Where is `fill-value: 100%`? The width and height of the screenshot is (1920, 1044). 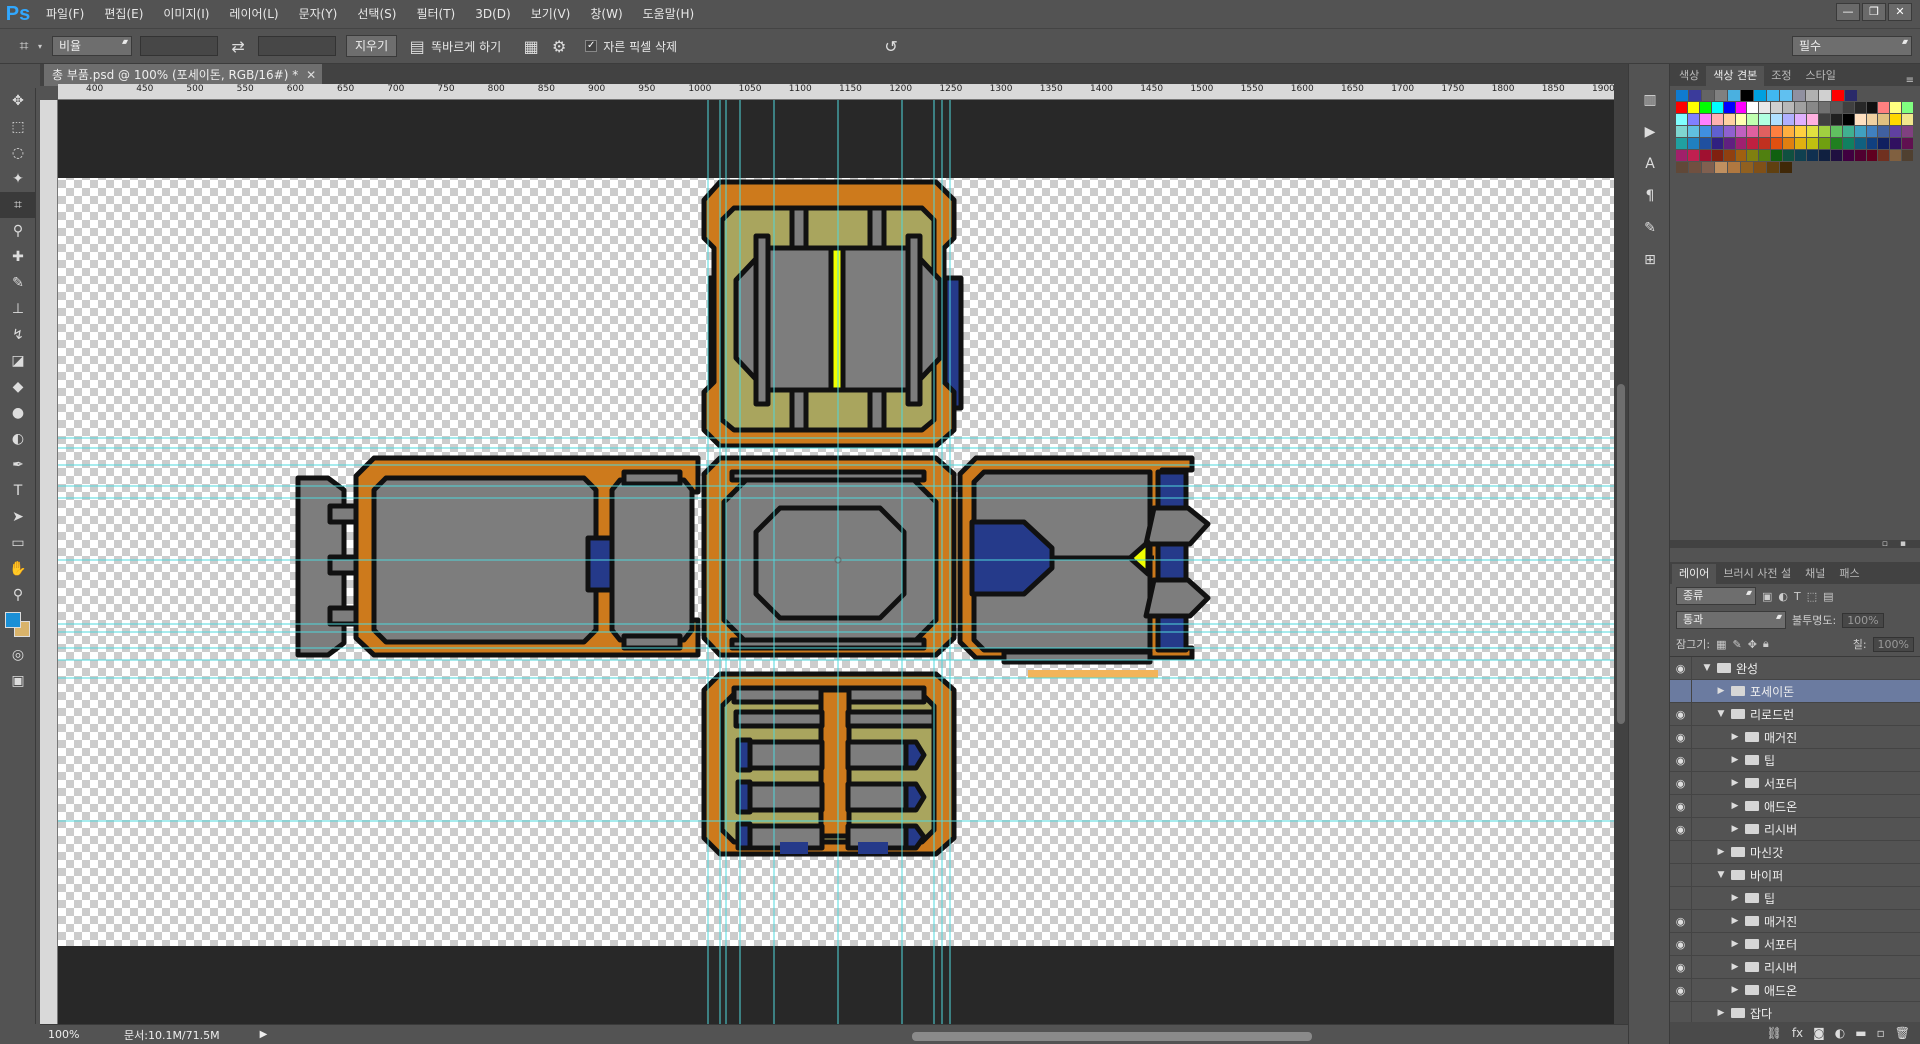 fill-value: 100% is located at coordinates (1893, 644).